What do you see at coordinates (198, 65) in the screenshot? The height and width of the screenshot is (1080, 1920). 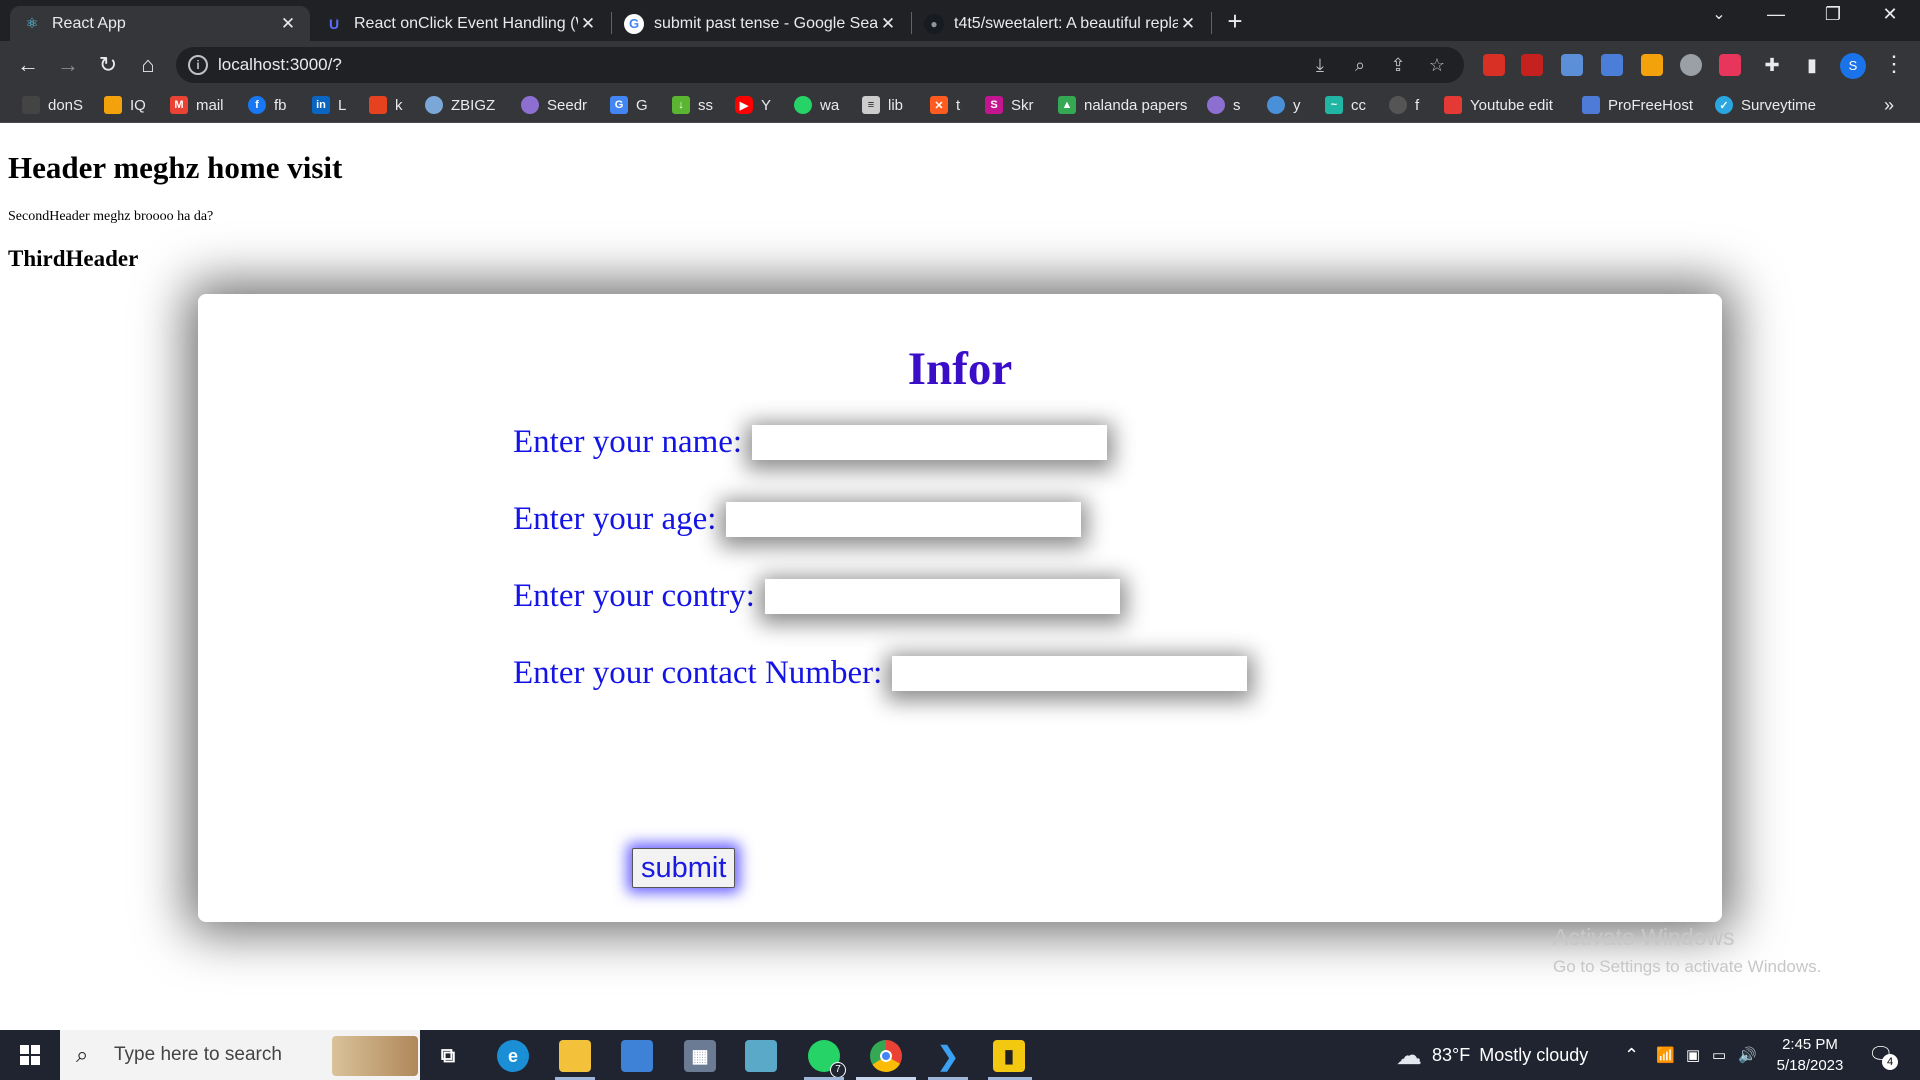 I see `site-info-icon: i` at bounding box center [198, 65].